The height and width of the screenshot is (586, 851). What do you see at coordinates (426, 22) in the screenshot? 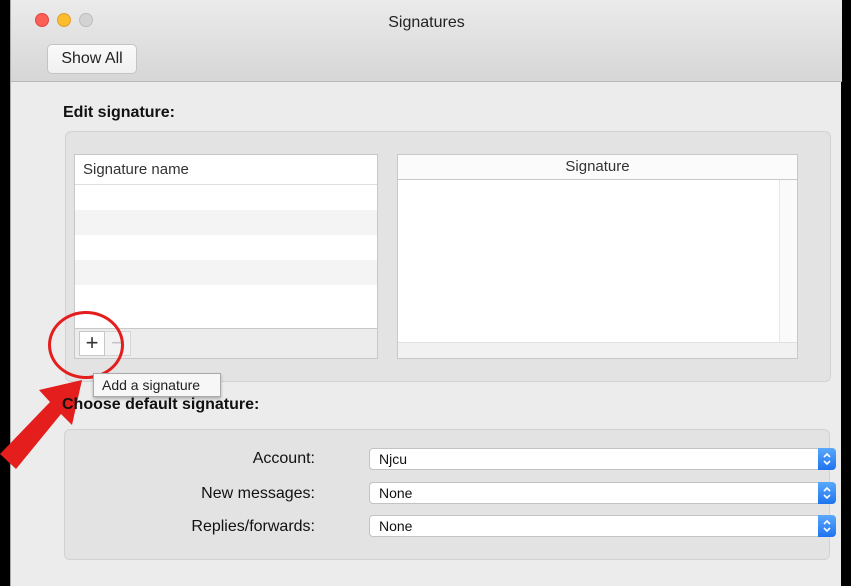
I see `window-title: Signatures` at bounding box center [426, 22].